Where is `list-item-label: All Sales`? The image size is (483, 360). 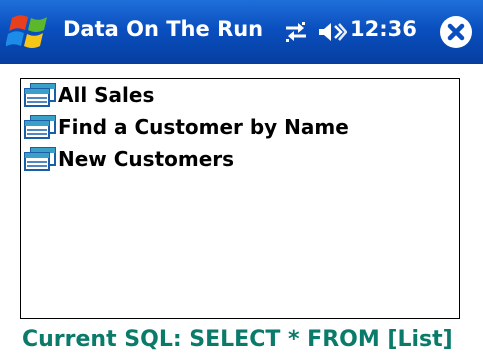 list-item-label: All Sales is located at coordinates (106, 95).